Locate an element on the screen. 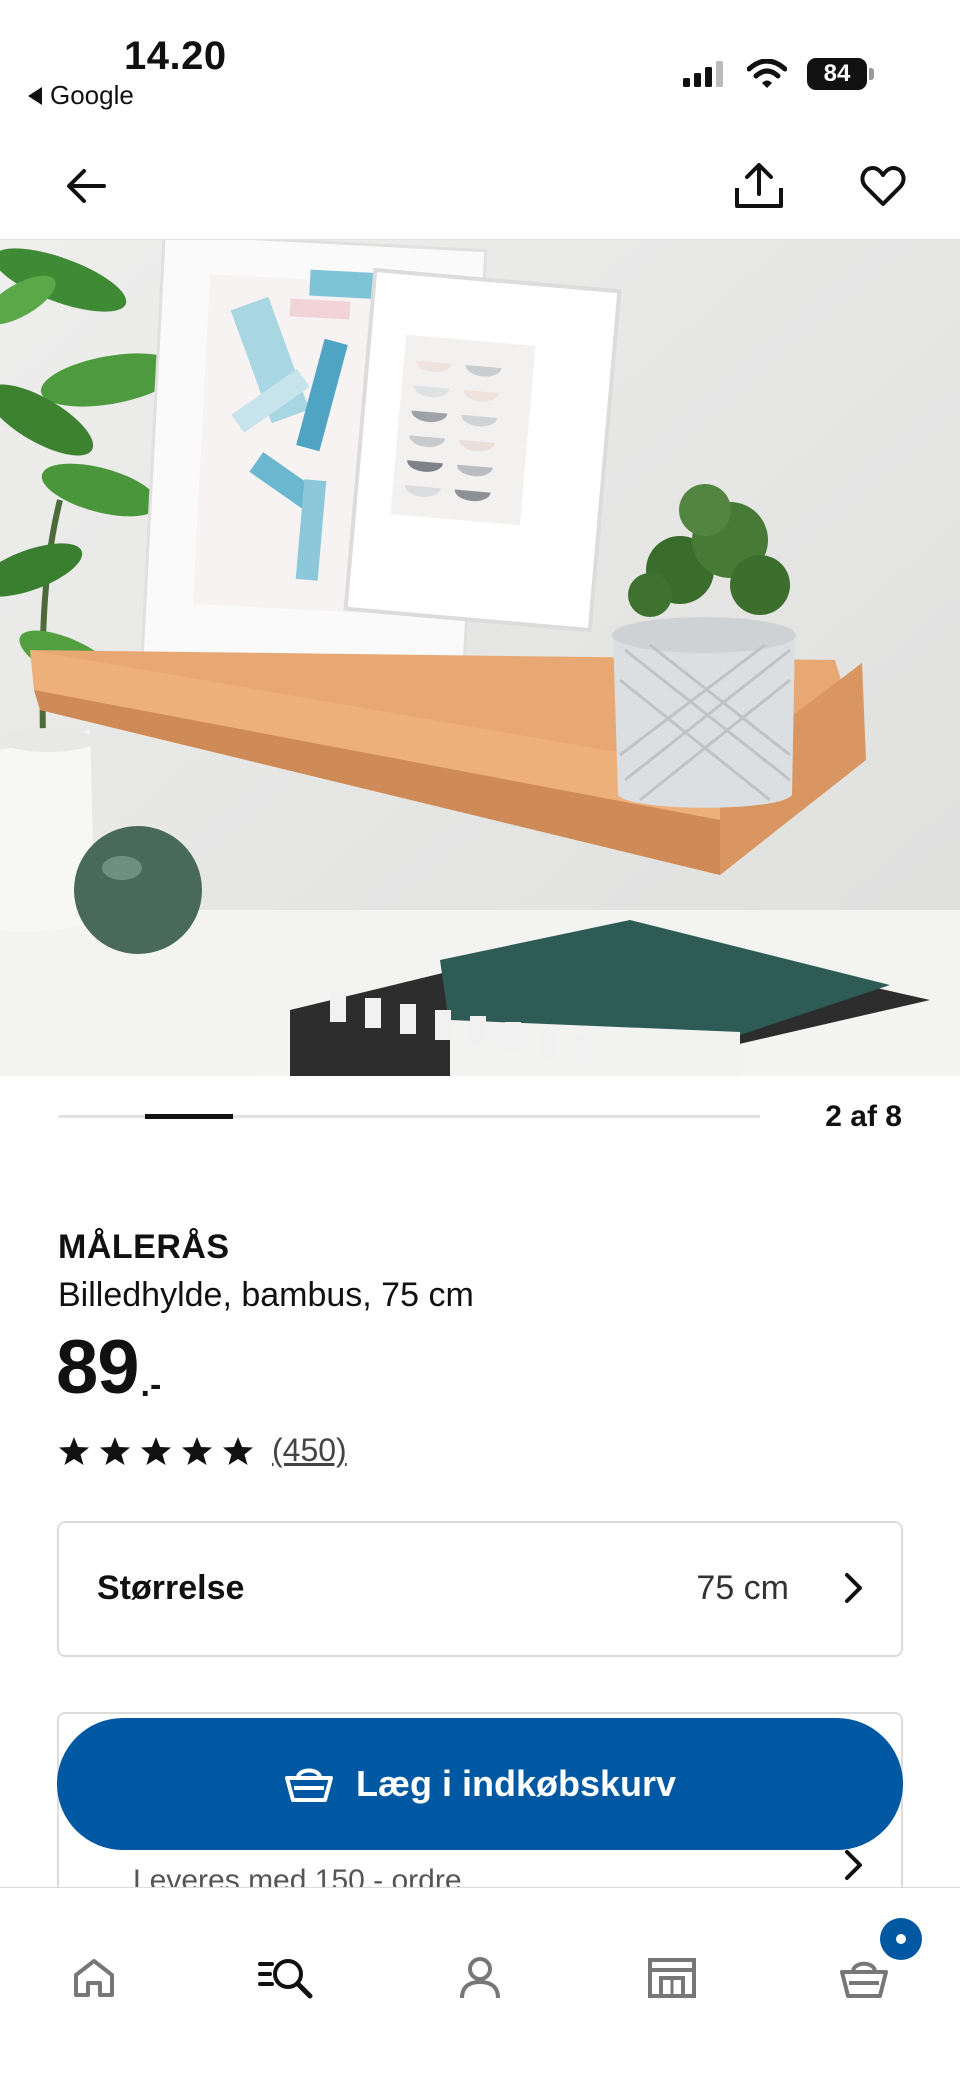 Image resolution: width=960 pixels, height=2087 pixels. app-header is located at coordinates (480, 185).